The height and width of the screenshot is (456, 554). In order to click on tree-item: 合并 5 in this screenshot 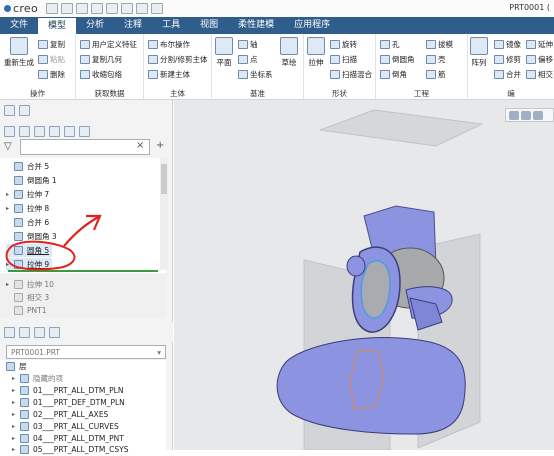, I will do `click(27, 166)`.